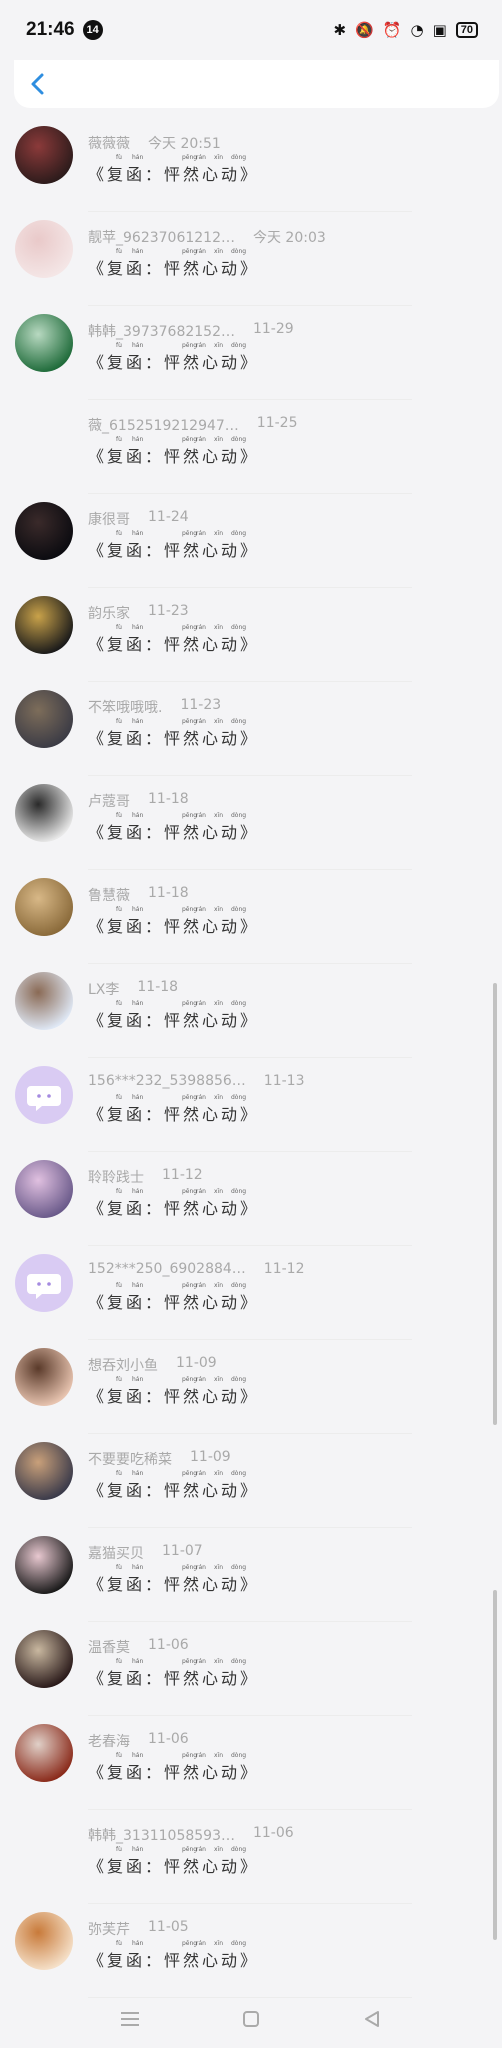 The image size is (502, 2048). I want to click on list-item: LX李 11-18 fù hán pēng rán xīn dòng 《复函：怦然心动》, so click(251, 1011).